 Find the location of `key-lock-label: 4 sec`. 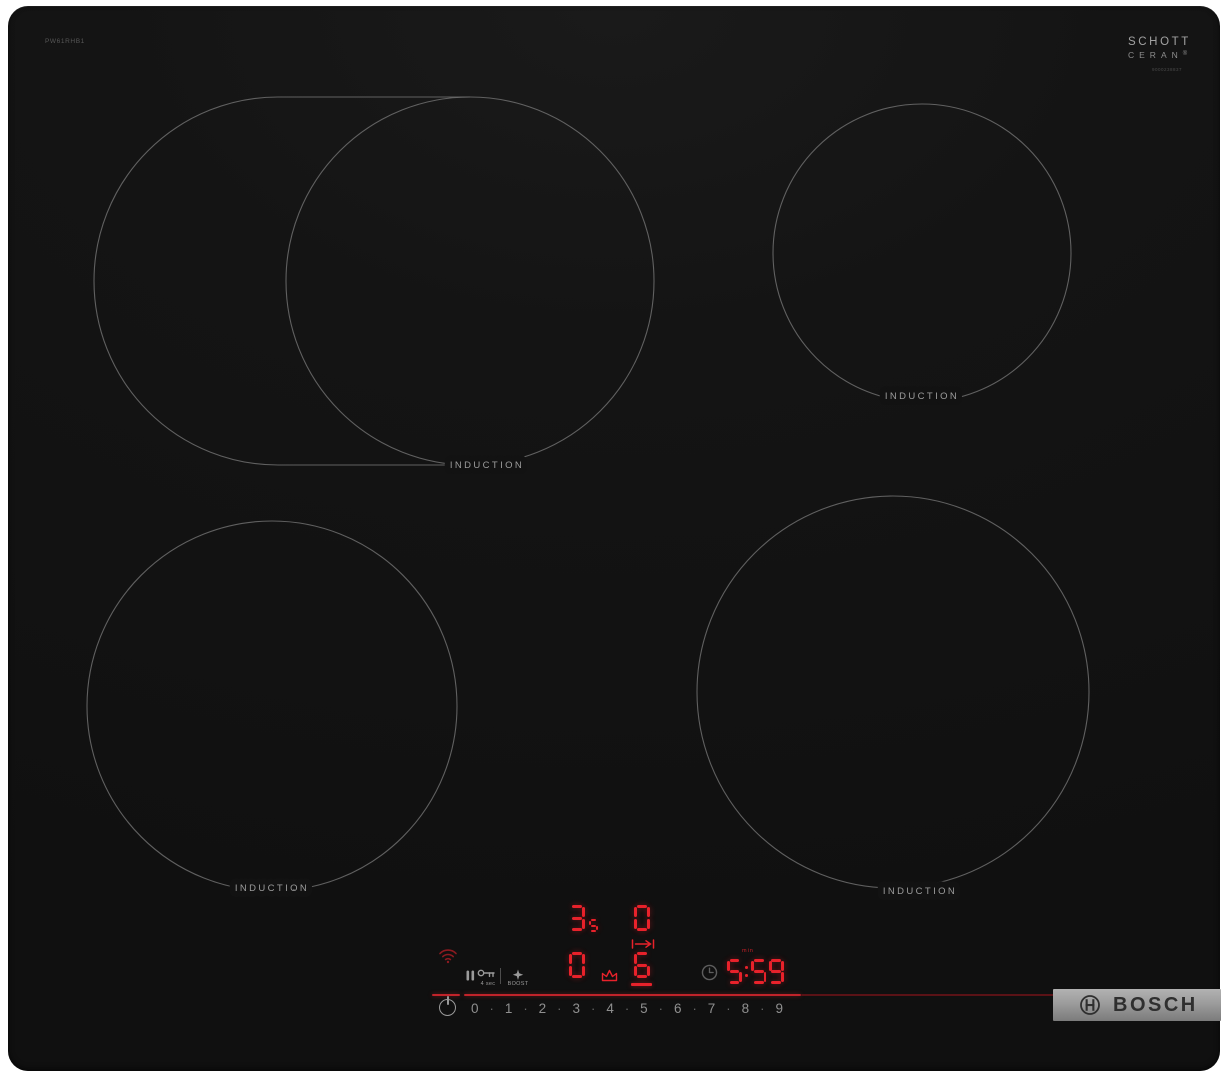

key-lock-label: 4 sec is located at coordinates (488, 984).